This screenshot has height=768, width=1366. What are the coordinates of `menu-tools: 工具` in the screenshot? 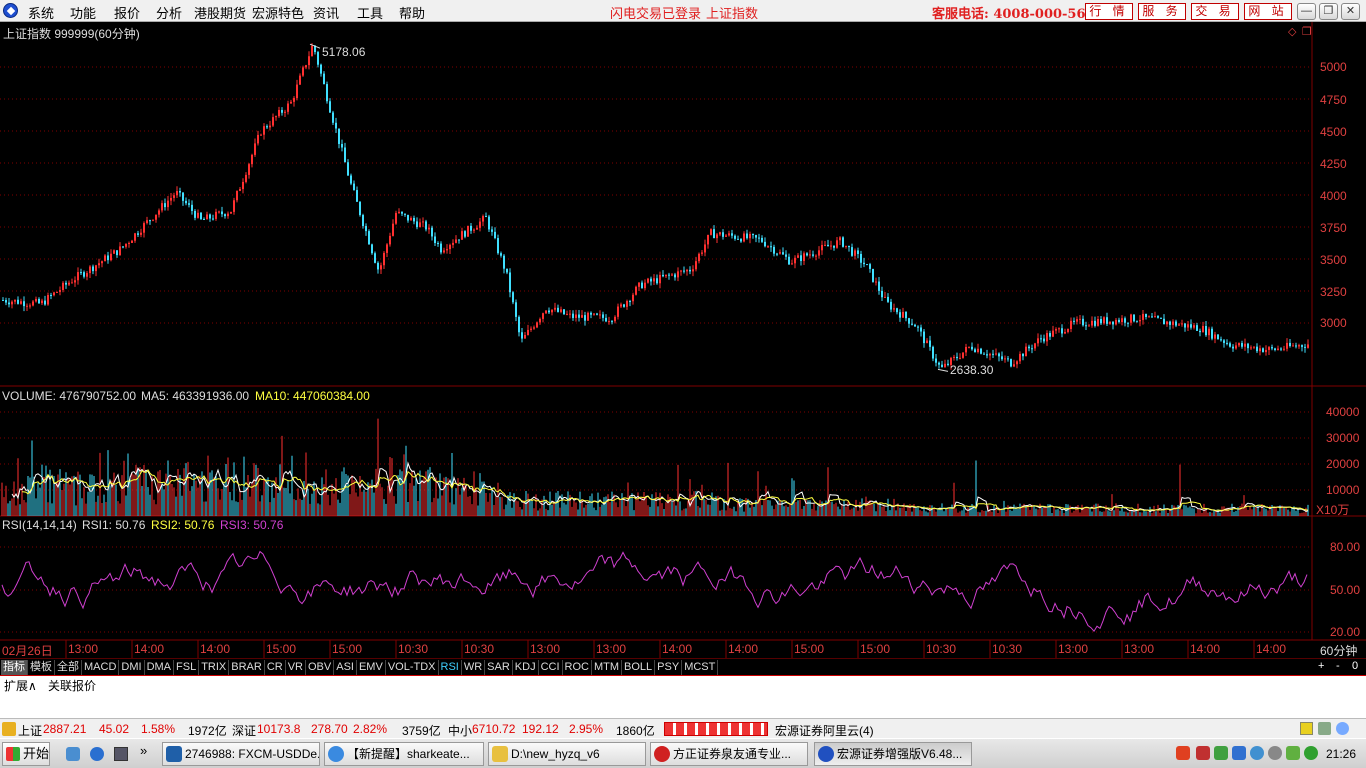 It's located at (370, 12).